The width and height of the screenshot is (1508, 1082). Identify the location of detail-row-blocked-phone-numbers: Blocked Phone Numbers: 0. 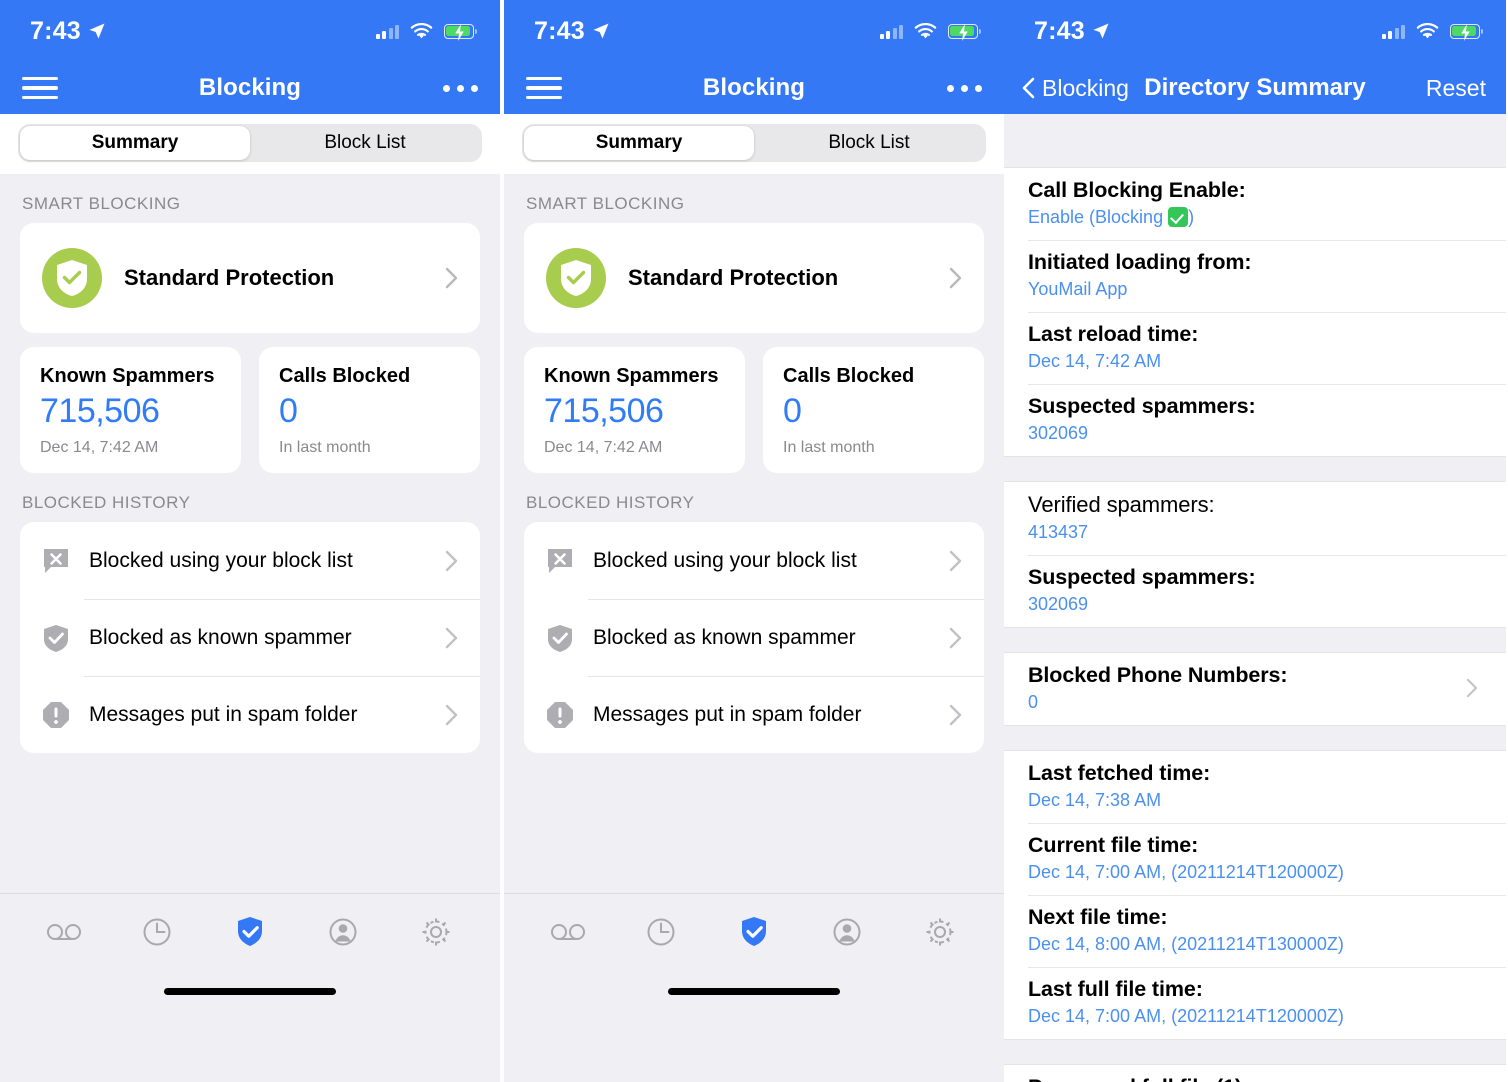
(1255, 689).